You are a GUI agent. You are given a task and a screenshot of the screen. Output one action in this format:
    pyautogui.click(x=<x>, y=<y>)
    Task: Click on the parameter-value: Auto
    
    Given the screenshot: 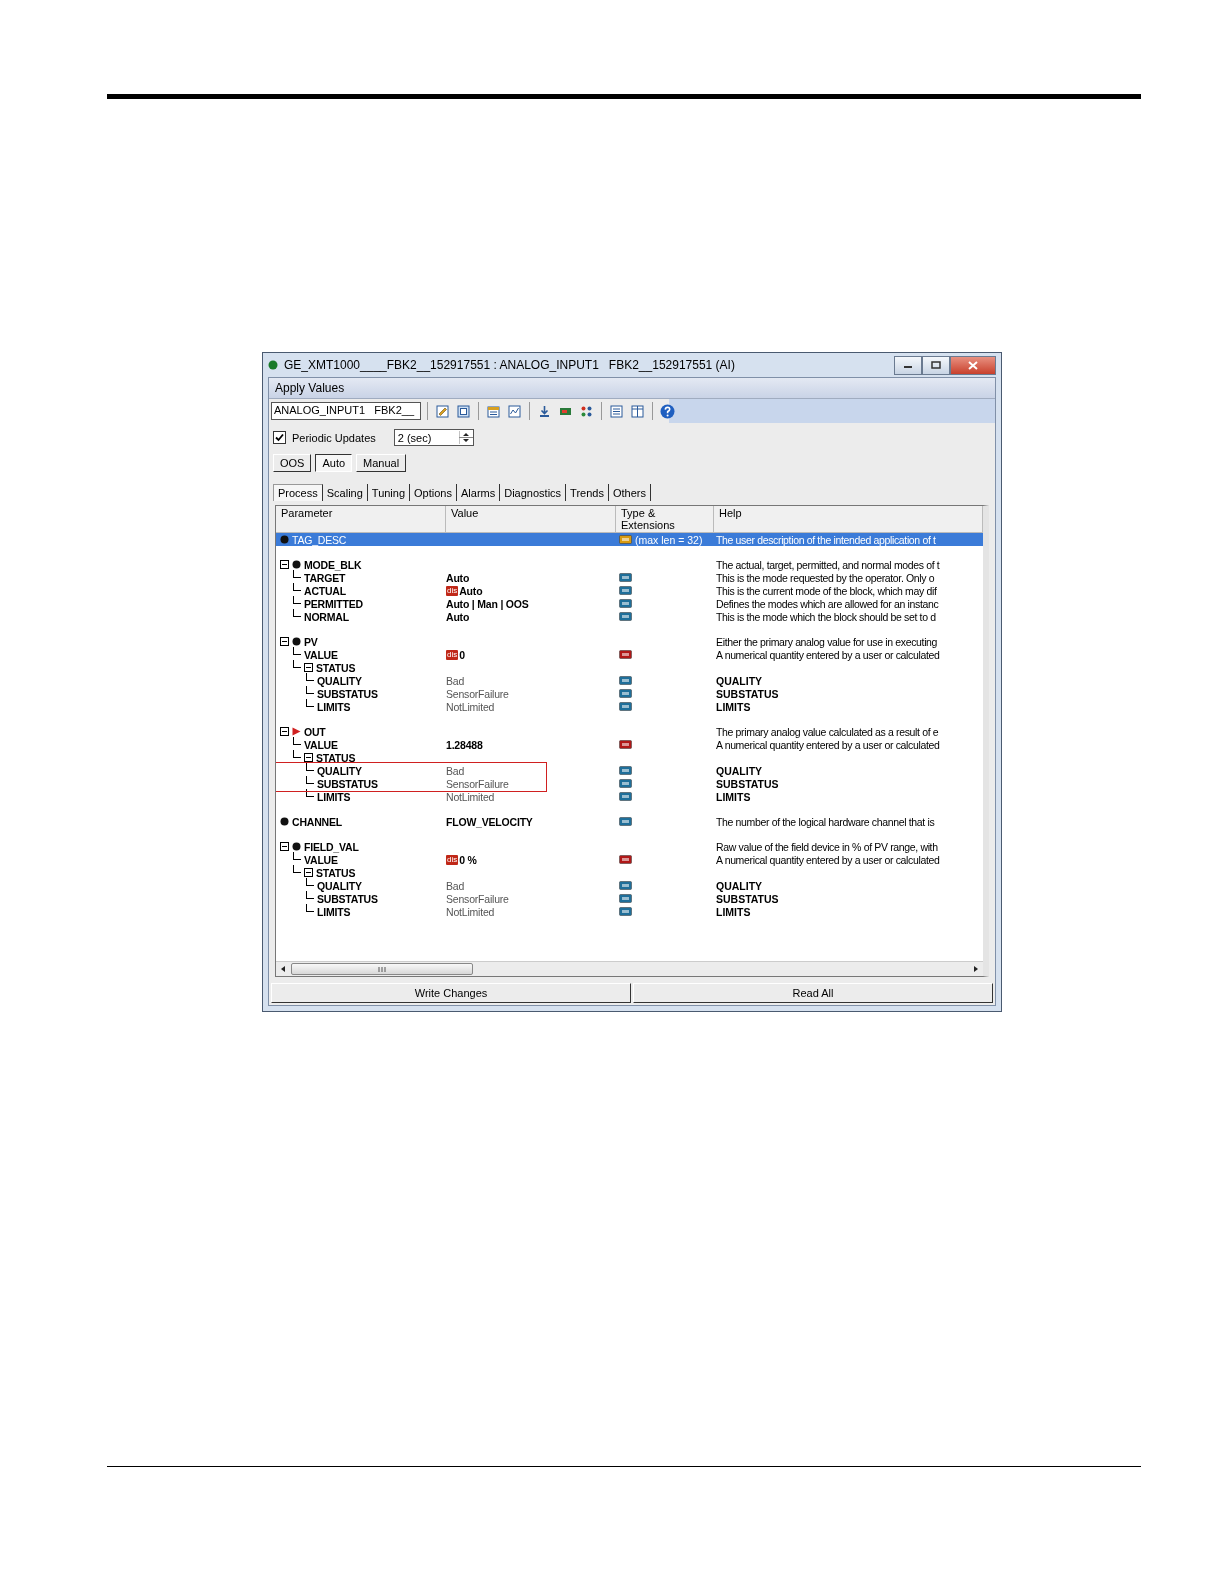 What is the action you would take?
    pyautogui.click(x=458, y=577)
    